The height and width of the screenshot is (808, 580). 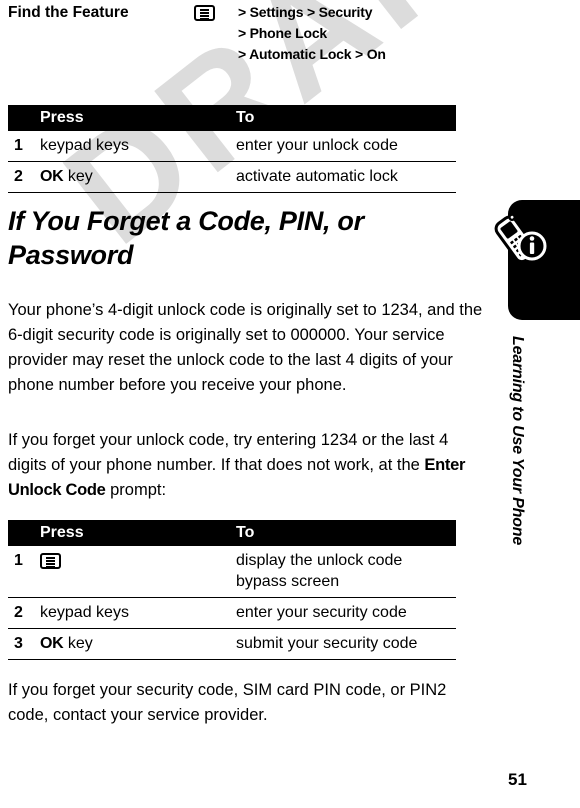 I want to click on paragraph-two-after: prompt:, so click(x=136, y=490).